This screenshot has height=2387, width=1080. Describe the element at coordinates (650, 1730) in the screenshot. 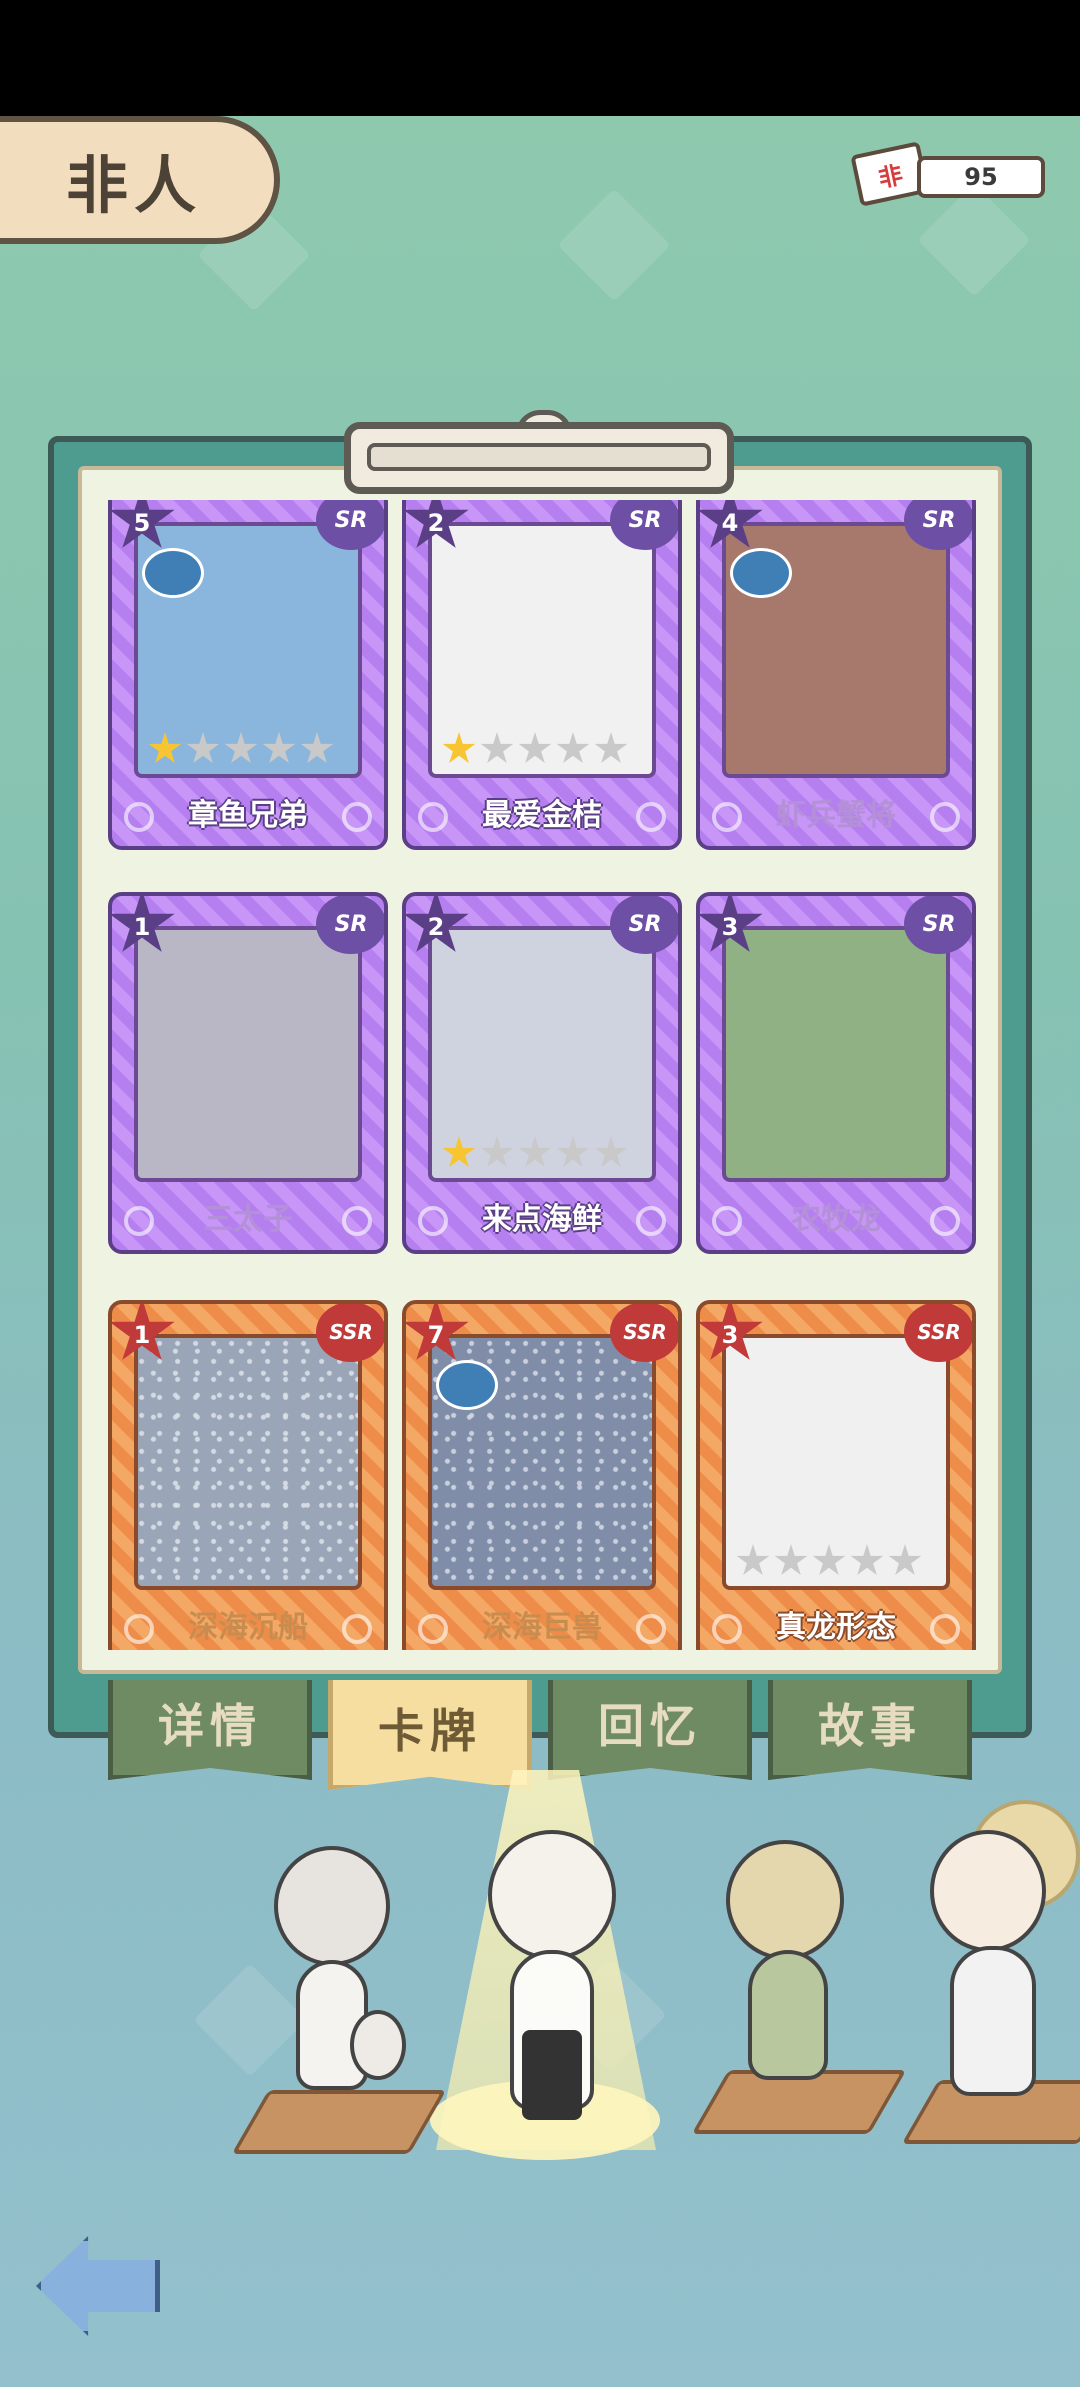

I see `tab-memories: 回忆` at that location.